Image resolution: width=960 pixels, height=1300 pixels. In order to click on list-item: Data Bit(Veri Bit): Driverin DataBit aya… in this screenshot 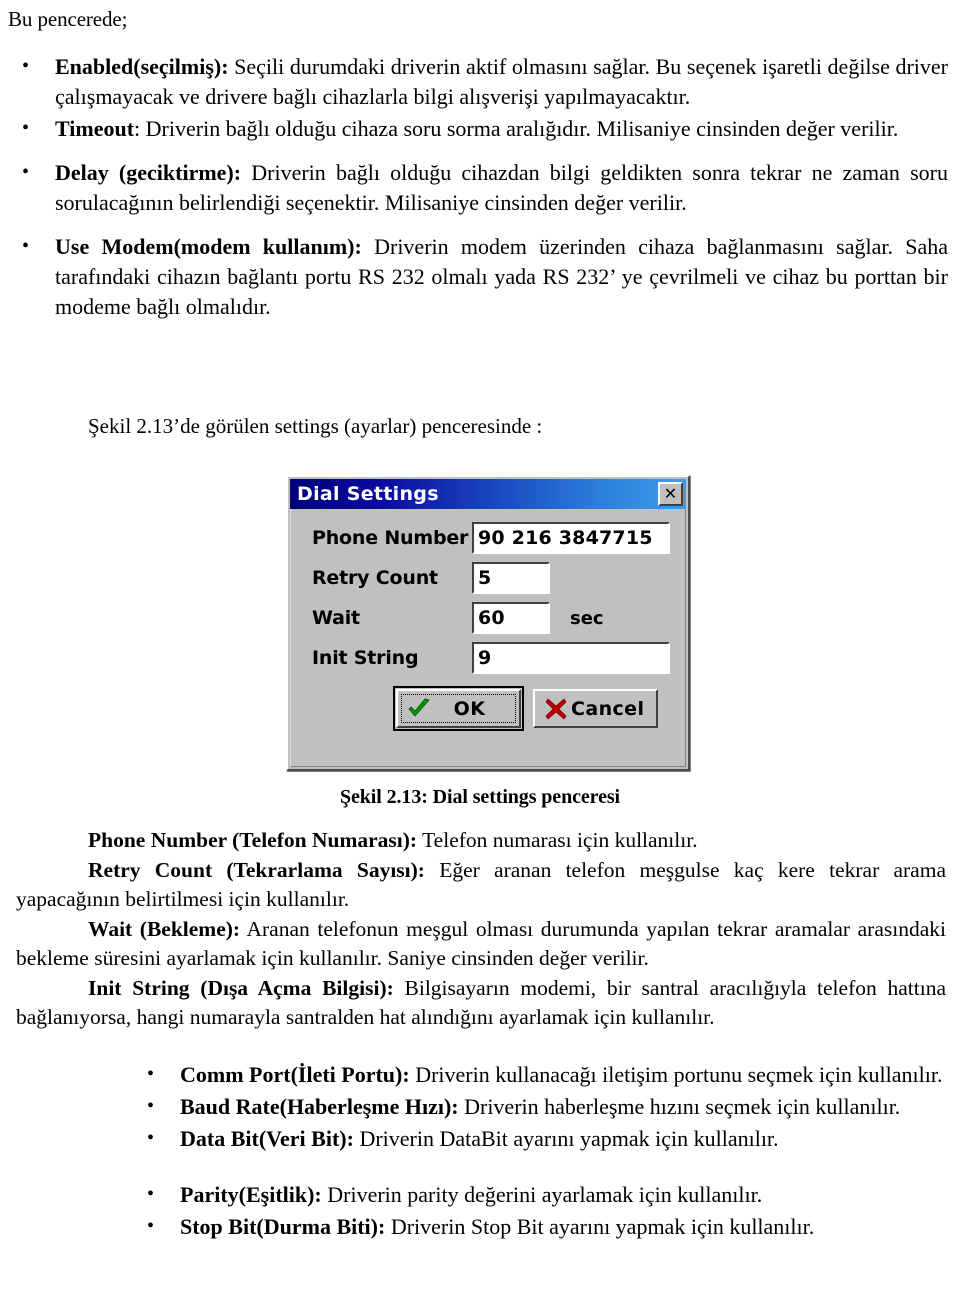, I will do `click(547, 1138)`.